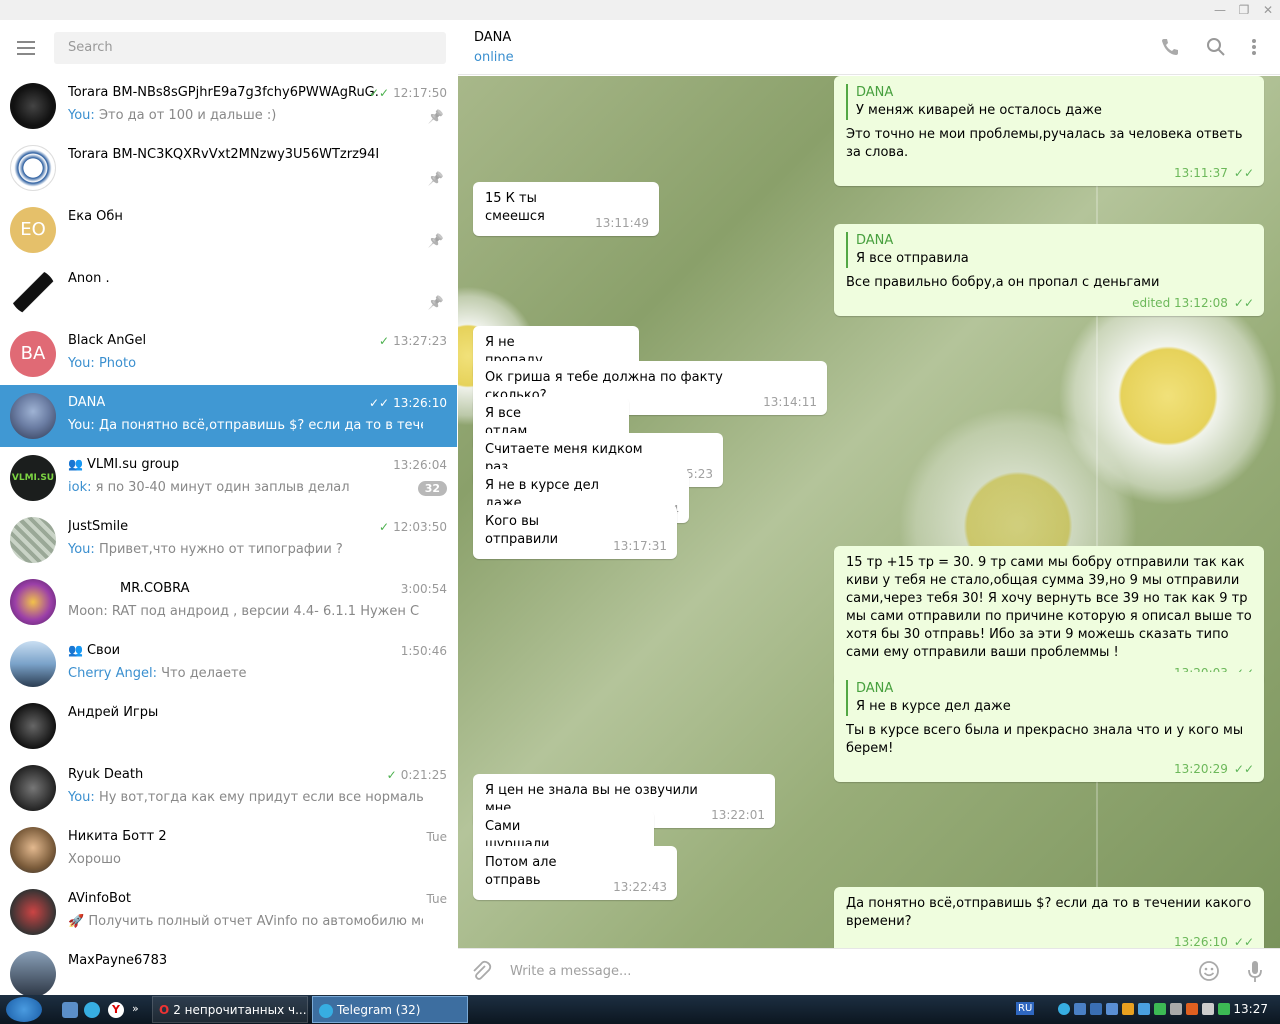 The image size is (1280, 1024). What do you see at coordinates (1268, 10) in the screenshot?
I see `close-icon: ✕` at bounding box center [1268, 10].